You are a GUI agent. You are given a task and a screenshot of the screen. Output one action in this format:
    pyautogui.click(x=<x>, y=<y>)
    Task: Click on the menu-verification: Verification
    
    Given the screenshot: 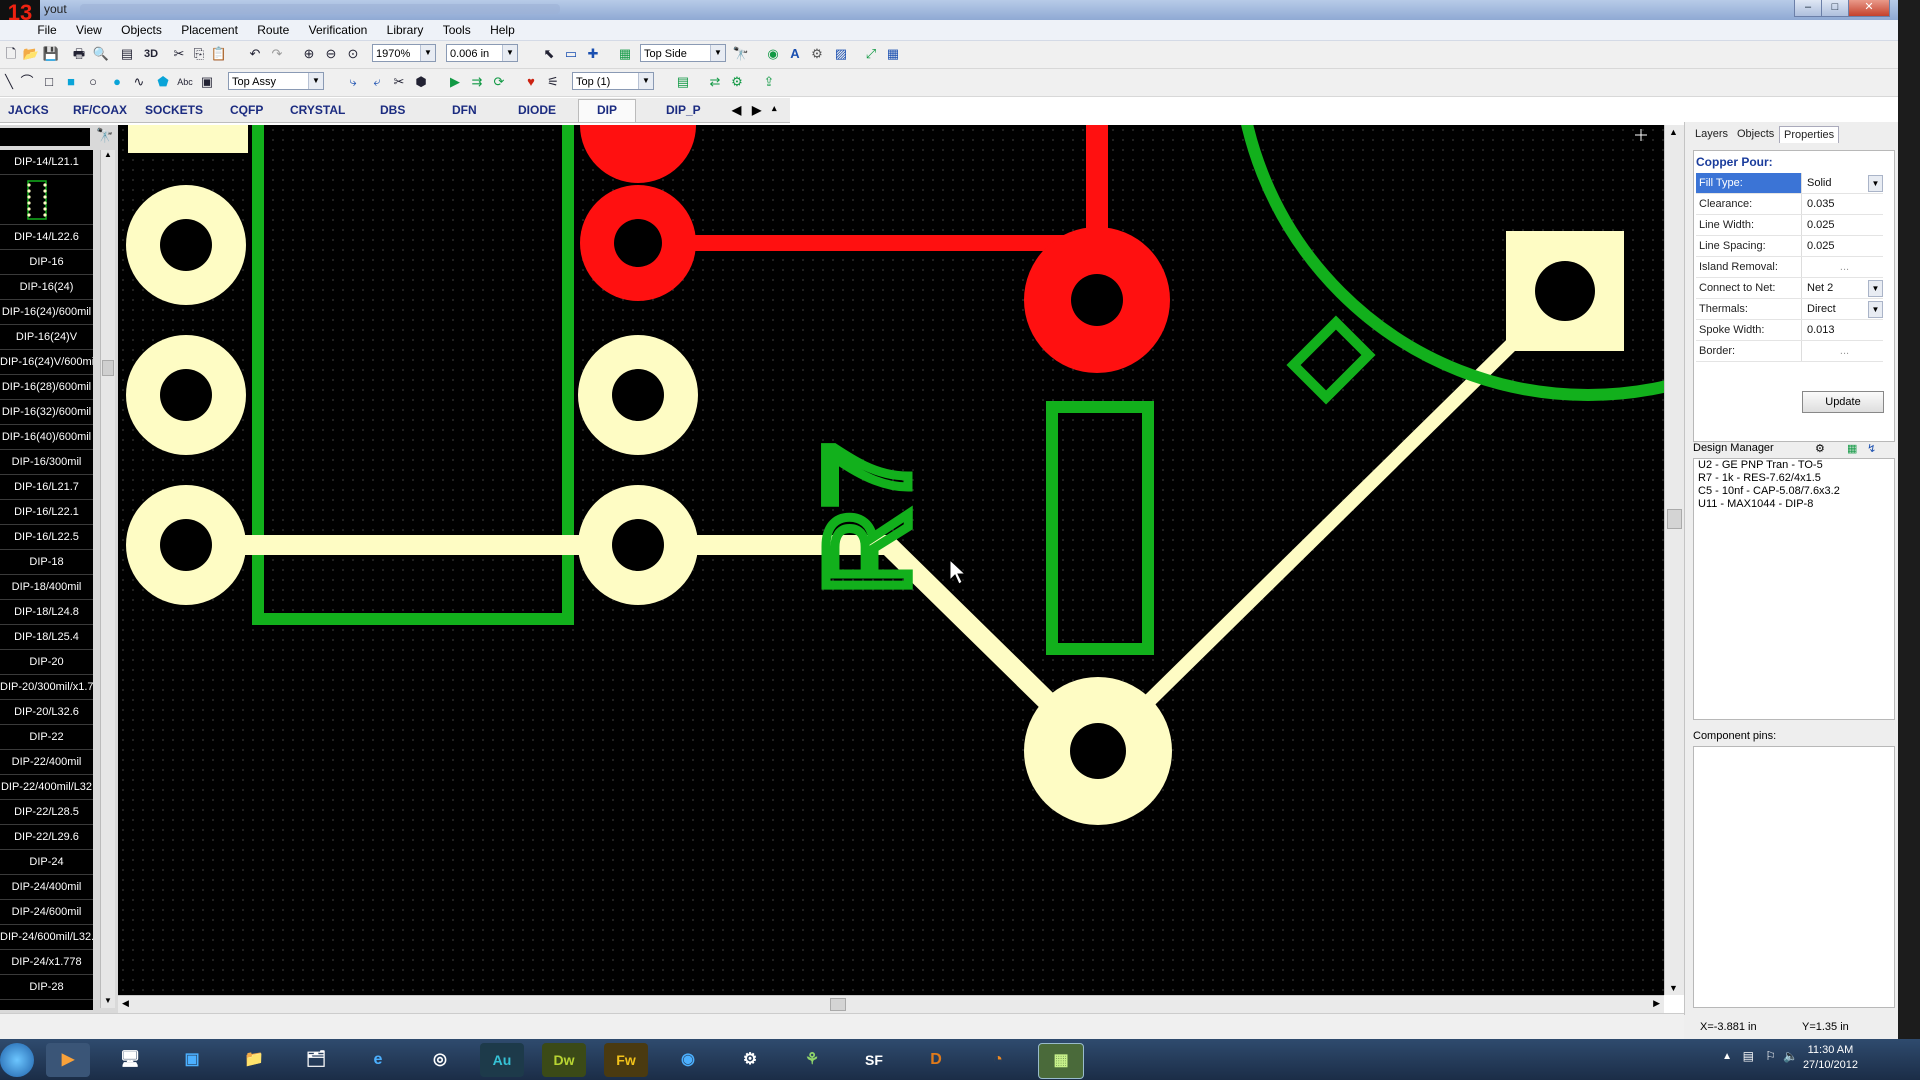 What is the action you would take?
    pyautogui.click(x=338, y=28)
    